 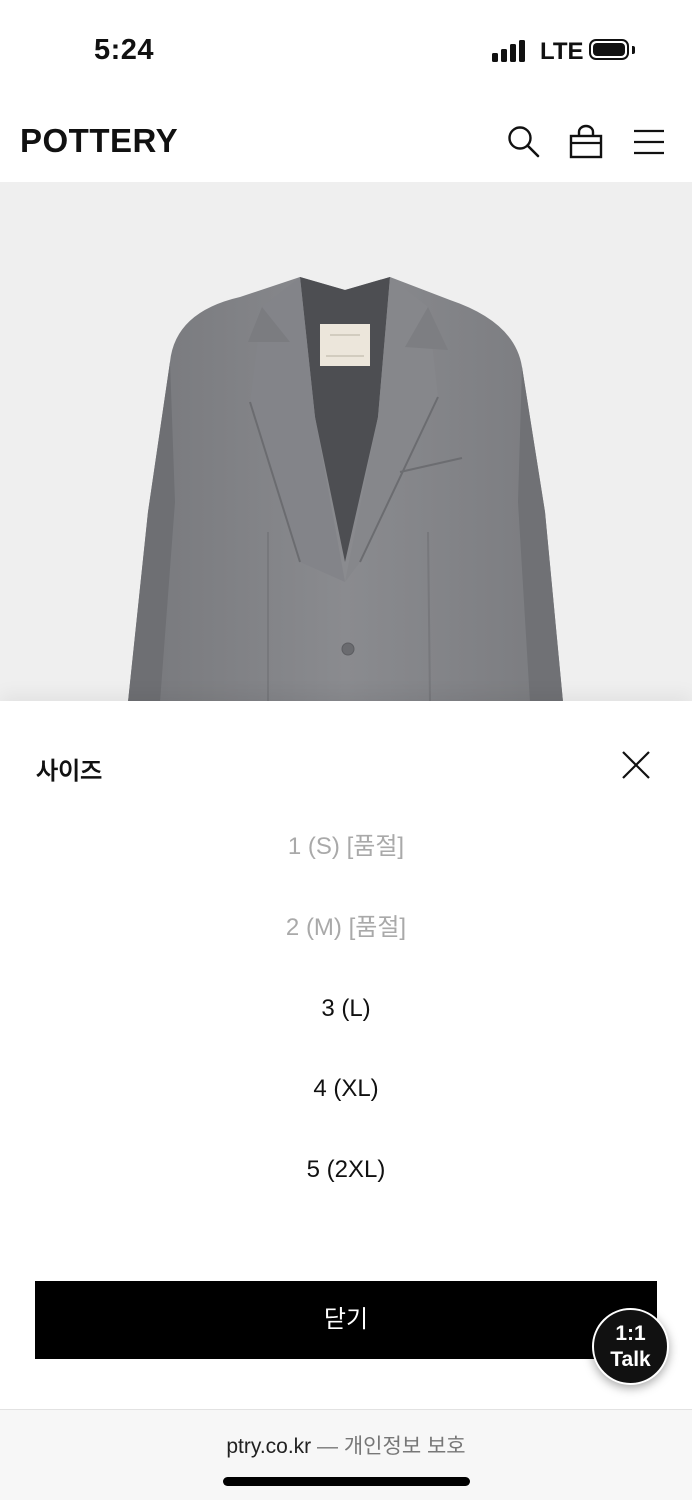 I want to click on battery-icon, so click(x=609, y=49).